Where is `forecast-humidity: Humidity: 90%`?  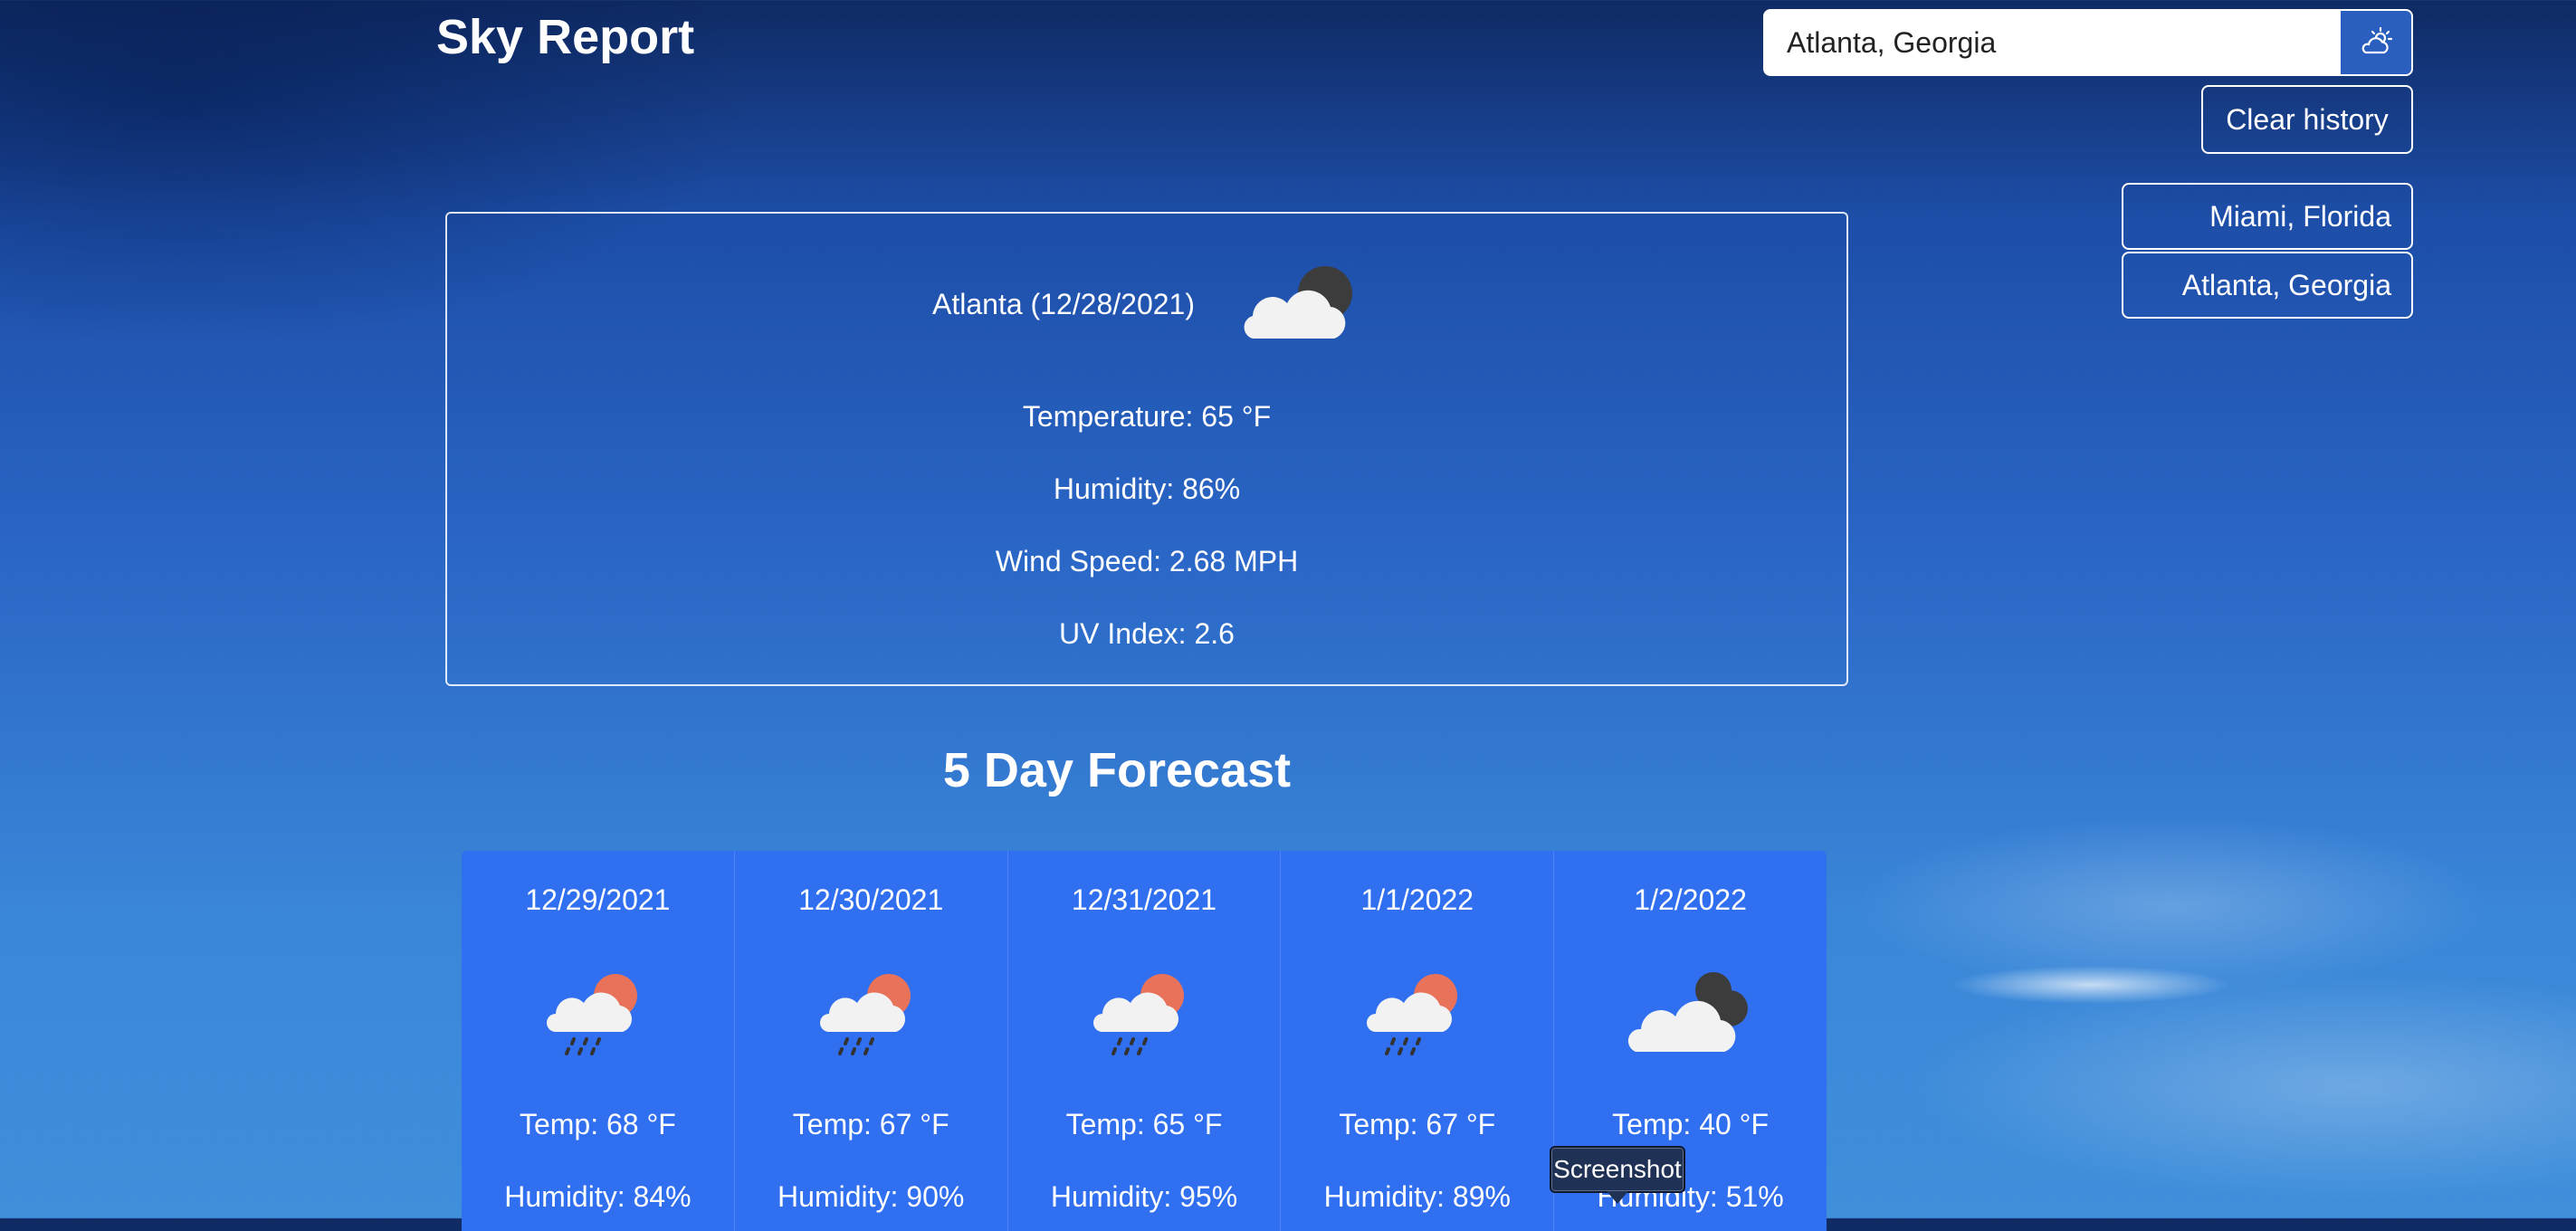 forecast-humidity: Humidity: 90% is located at coordinates (871, 1196).